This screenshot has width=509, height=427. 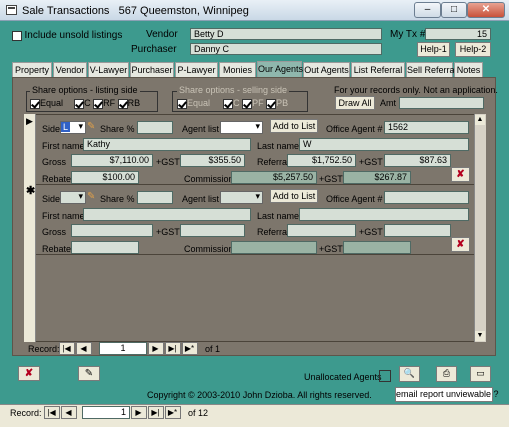 I want to click on mainnav-next-button: ▶, so click(x=139, y=412).